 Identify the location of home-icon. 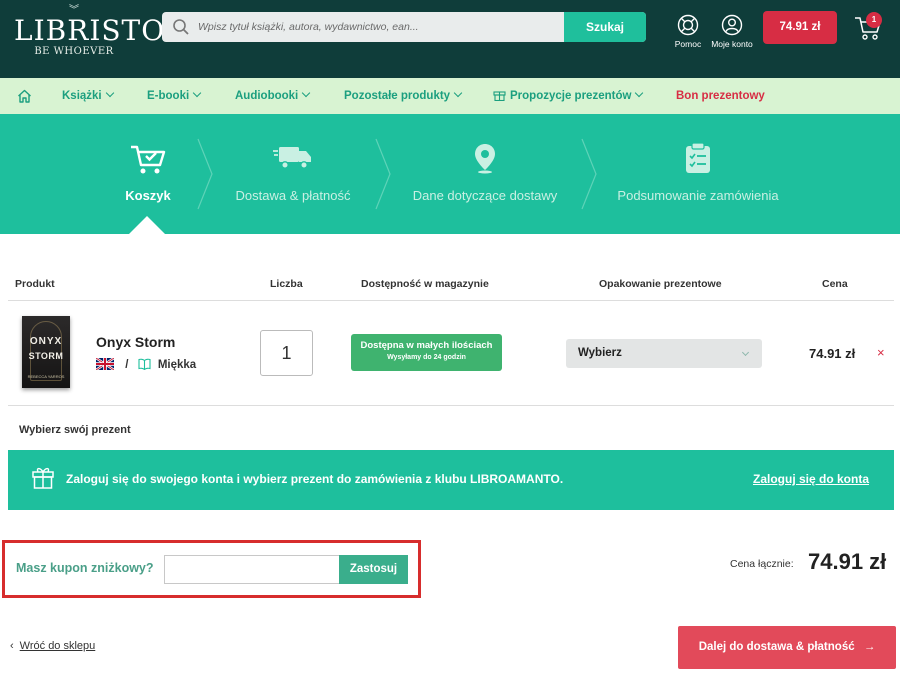
(24, 96).